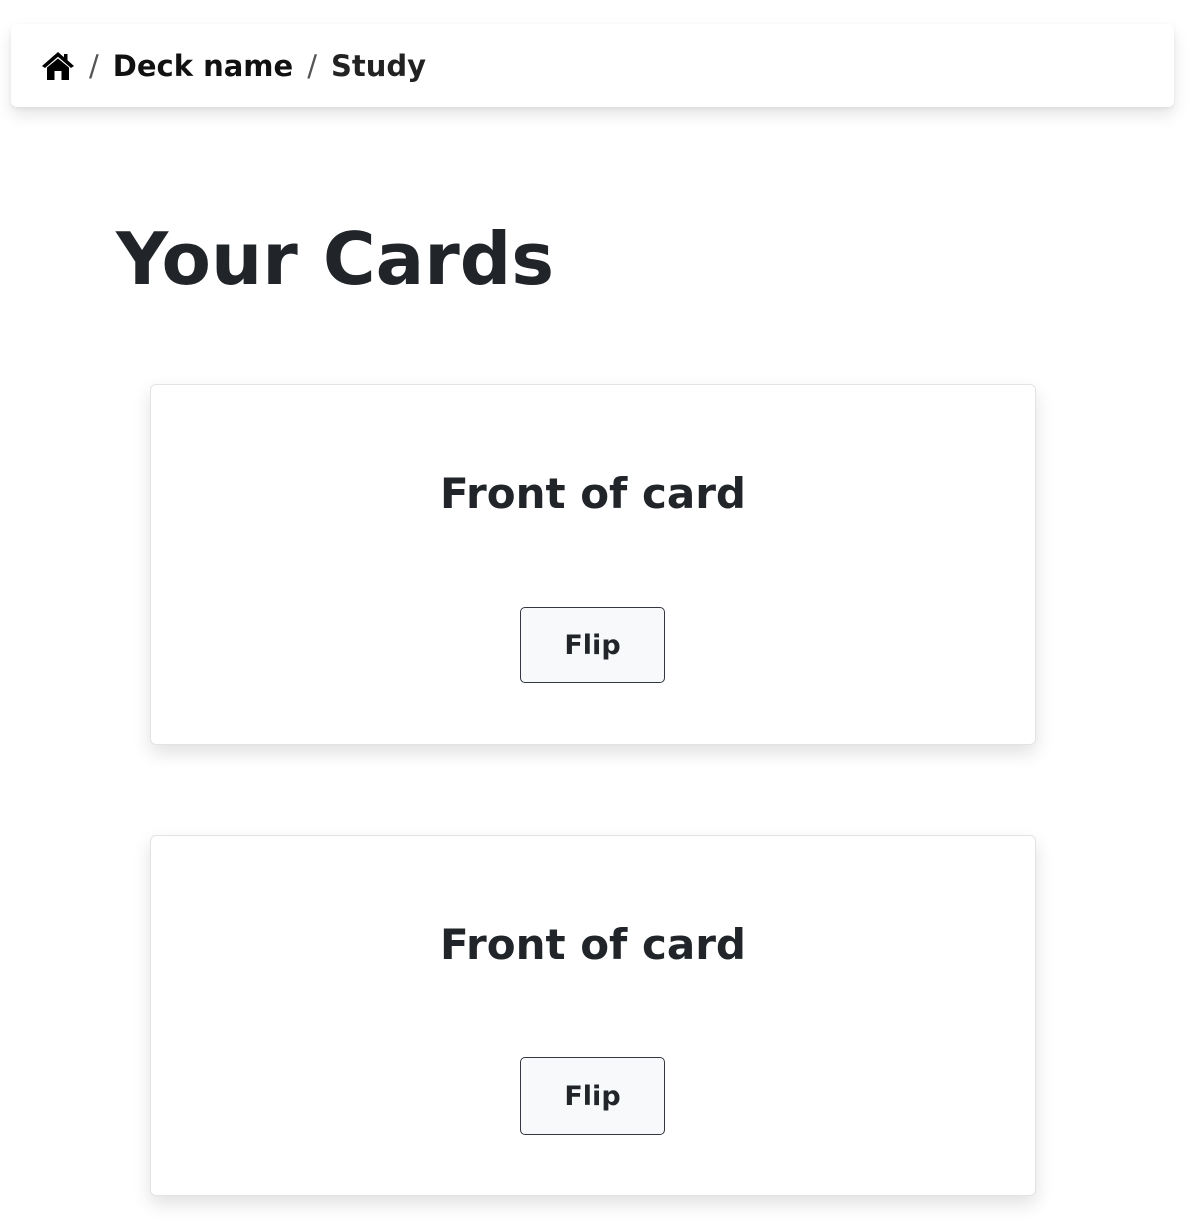 Image resolution: width=1190 pixels, height=1230 pixels. Describe the element at coordinates (203, 66) in the screenshot. I see `breadcrumb-deck-link: Deck name` at that location.